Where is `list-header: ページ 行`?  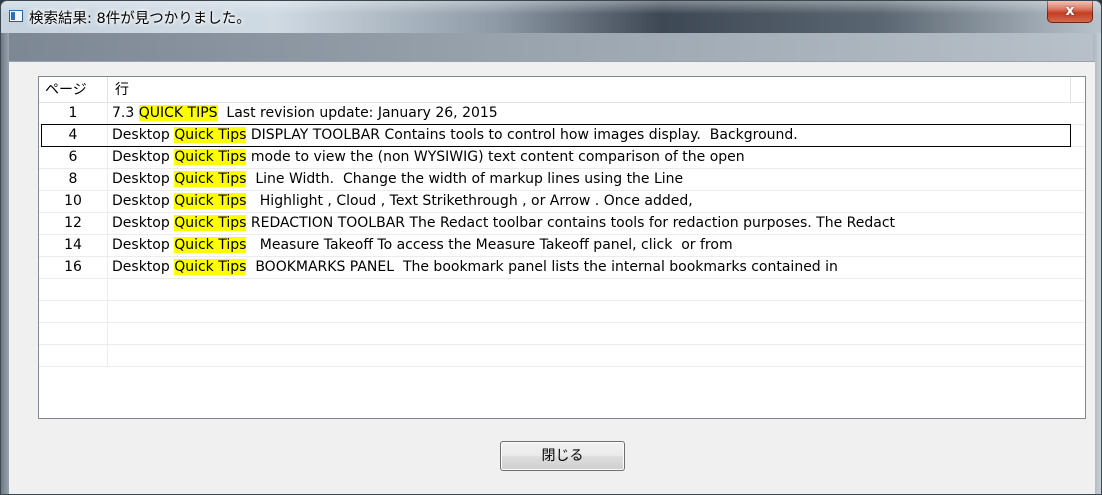 list-header: ページ 行 is located at coordinates (562, 90).